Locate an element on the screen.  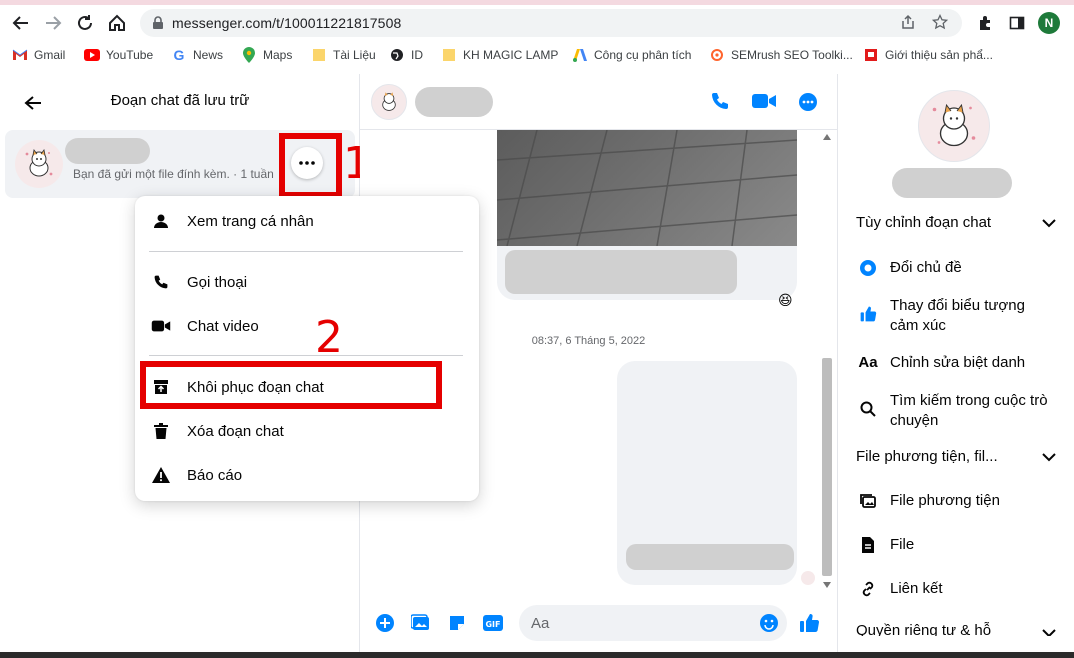
bookmark-label: Tài Liệu is located at coordinates (354, 55).